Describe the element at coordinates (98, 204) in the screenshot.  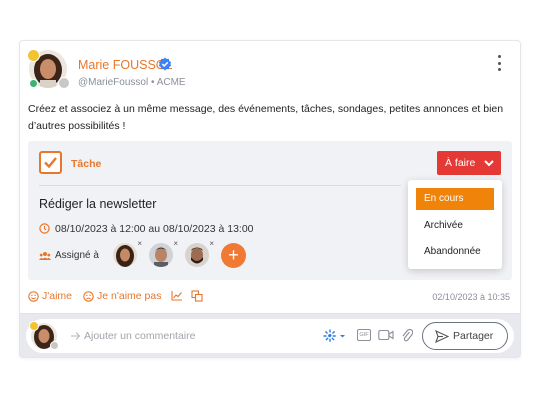
I see `task-title: Rédiger la newsletter` at that location.